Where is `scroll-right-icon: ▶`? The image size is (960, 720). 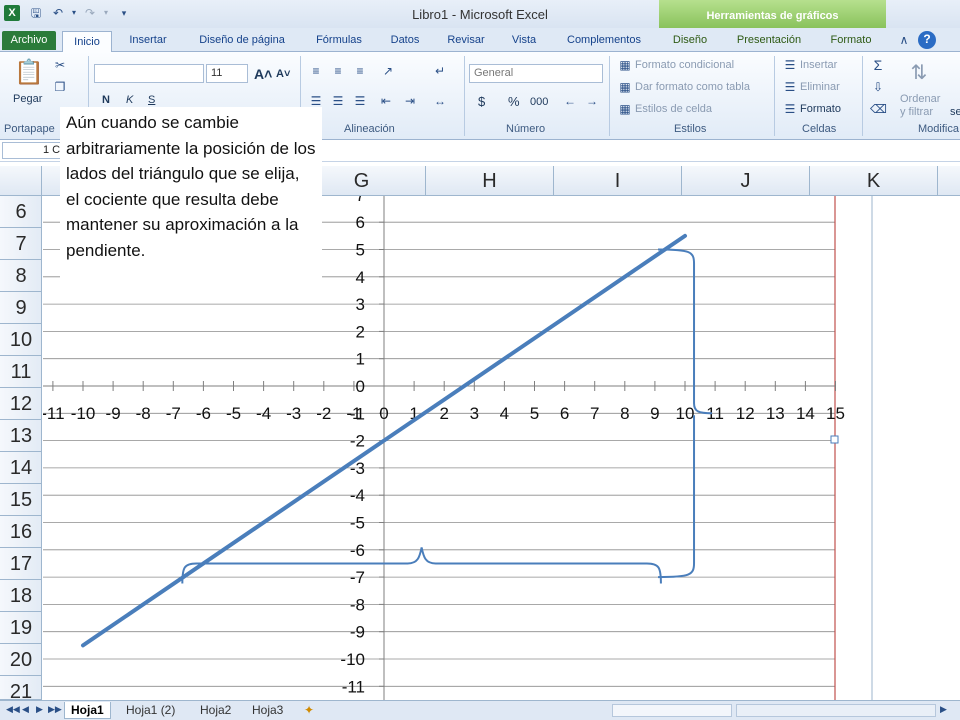 scroll-right-icon: ▶ is located at coordinates (943, 709).